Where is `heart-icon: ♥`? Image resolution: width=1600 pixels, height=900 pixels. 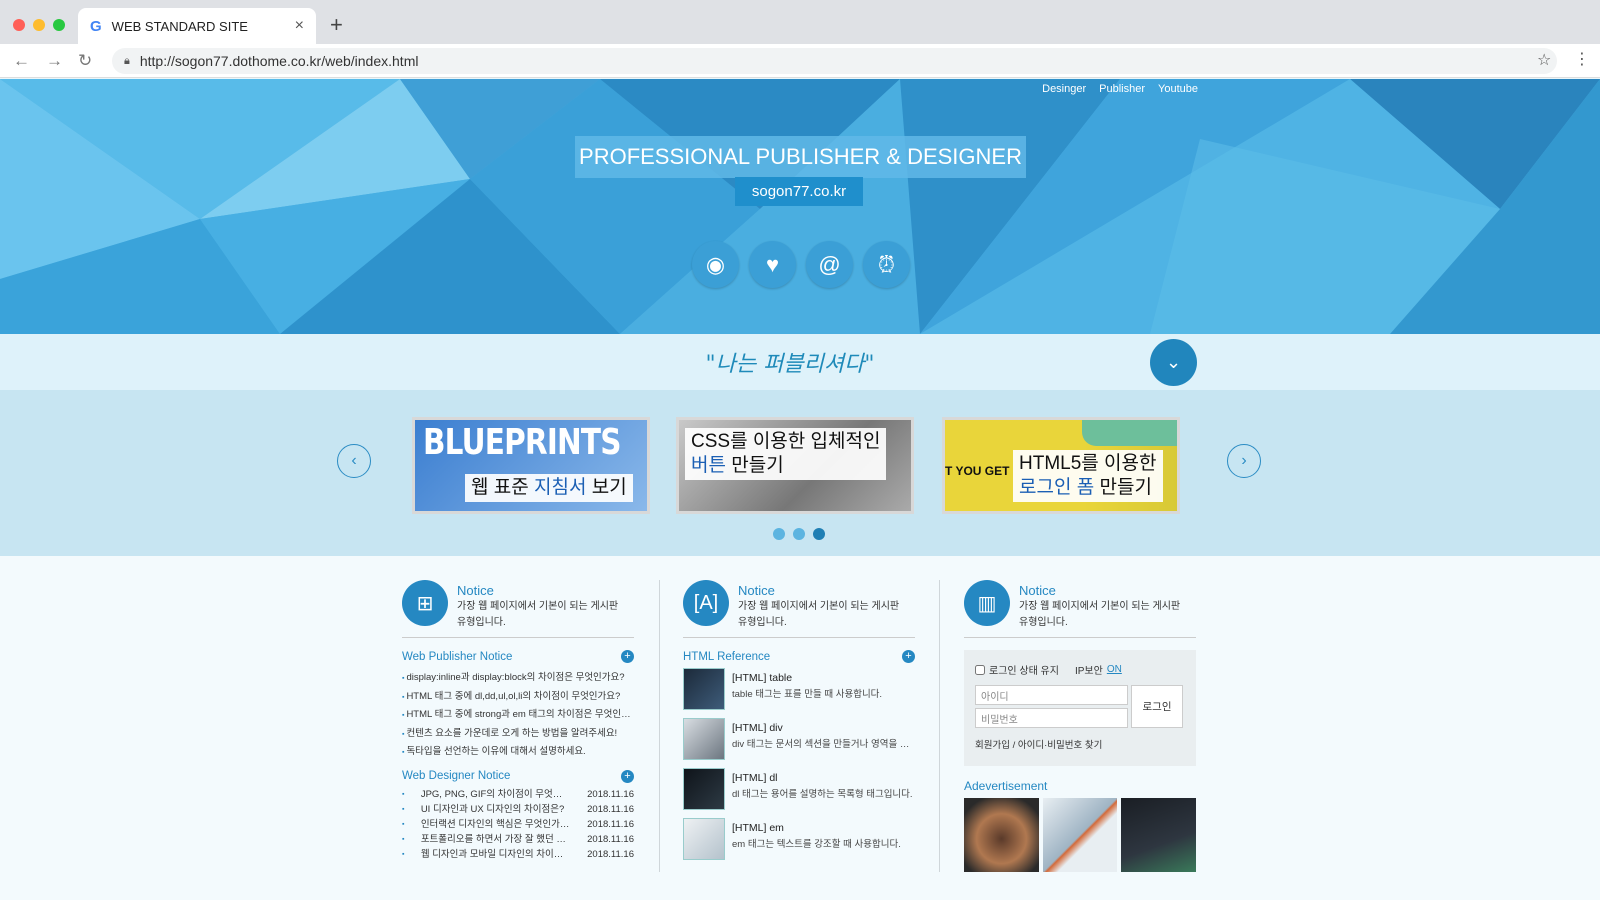 heart-icon: ♥ is located at coordinates (772, 264).